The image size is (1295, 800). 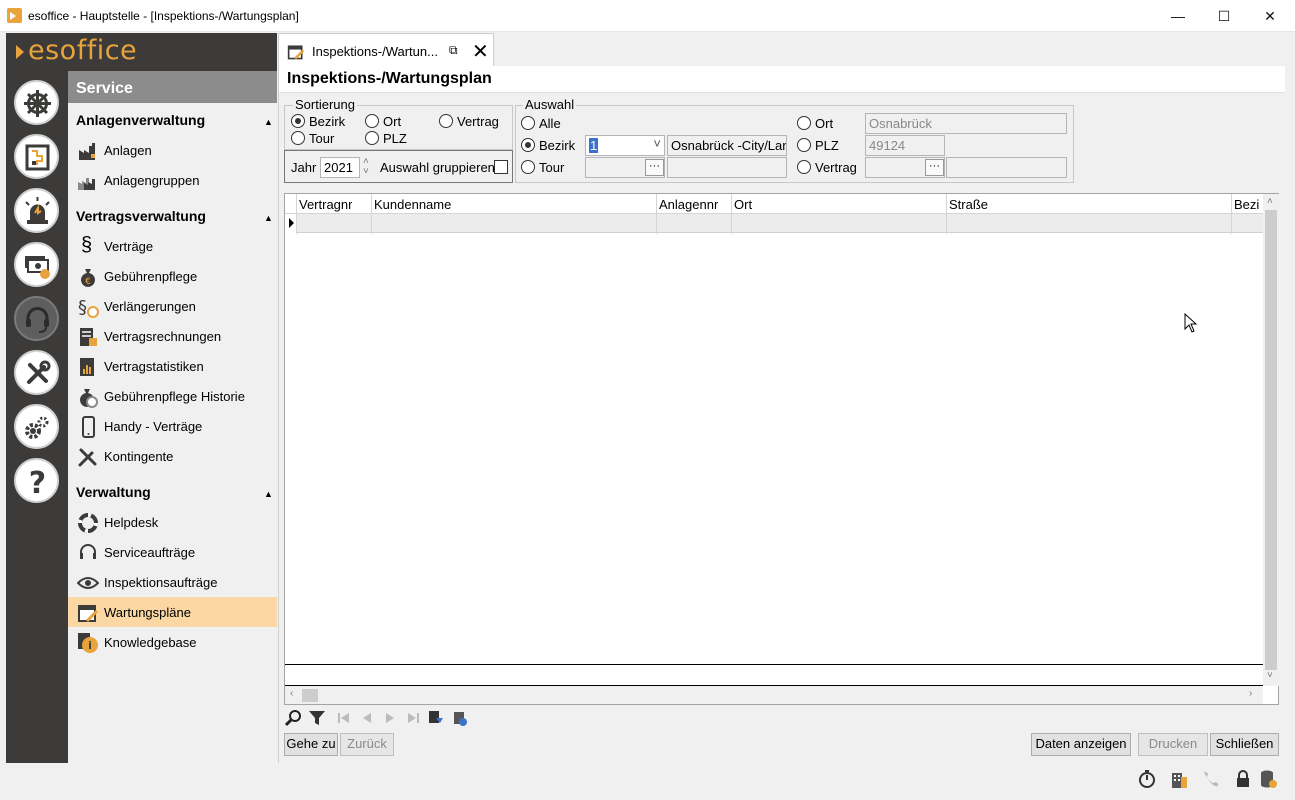 I want to click on stopwatch-icon, so click(x=1147, y=779).